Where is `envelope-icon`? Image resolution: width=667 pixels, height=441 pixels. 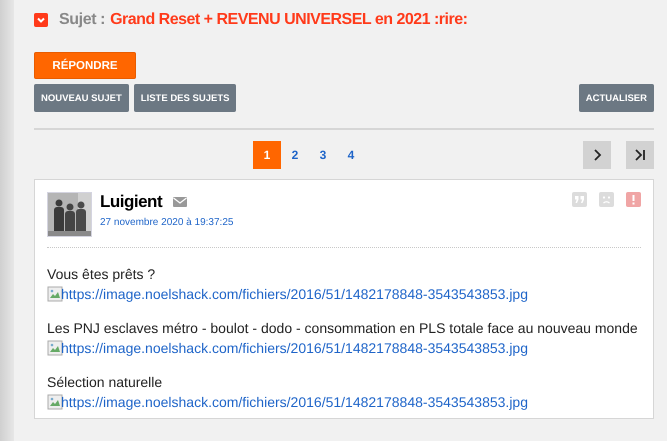
envelope-icon is located at coordinates (180, 202).